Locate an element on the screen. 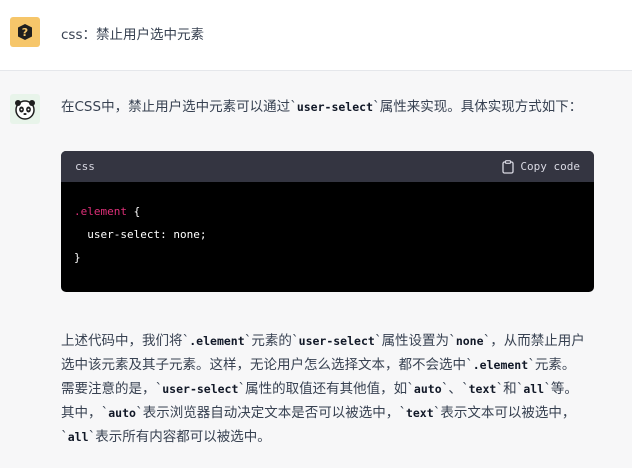 The height and width of the screenshot is (468, 632). assistant-avatar is located at coordinates (25, 109).